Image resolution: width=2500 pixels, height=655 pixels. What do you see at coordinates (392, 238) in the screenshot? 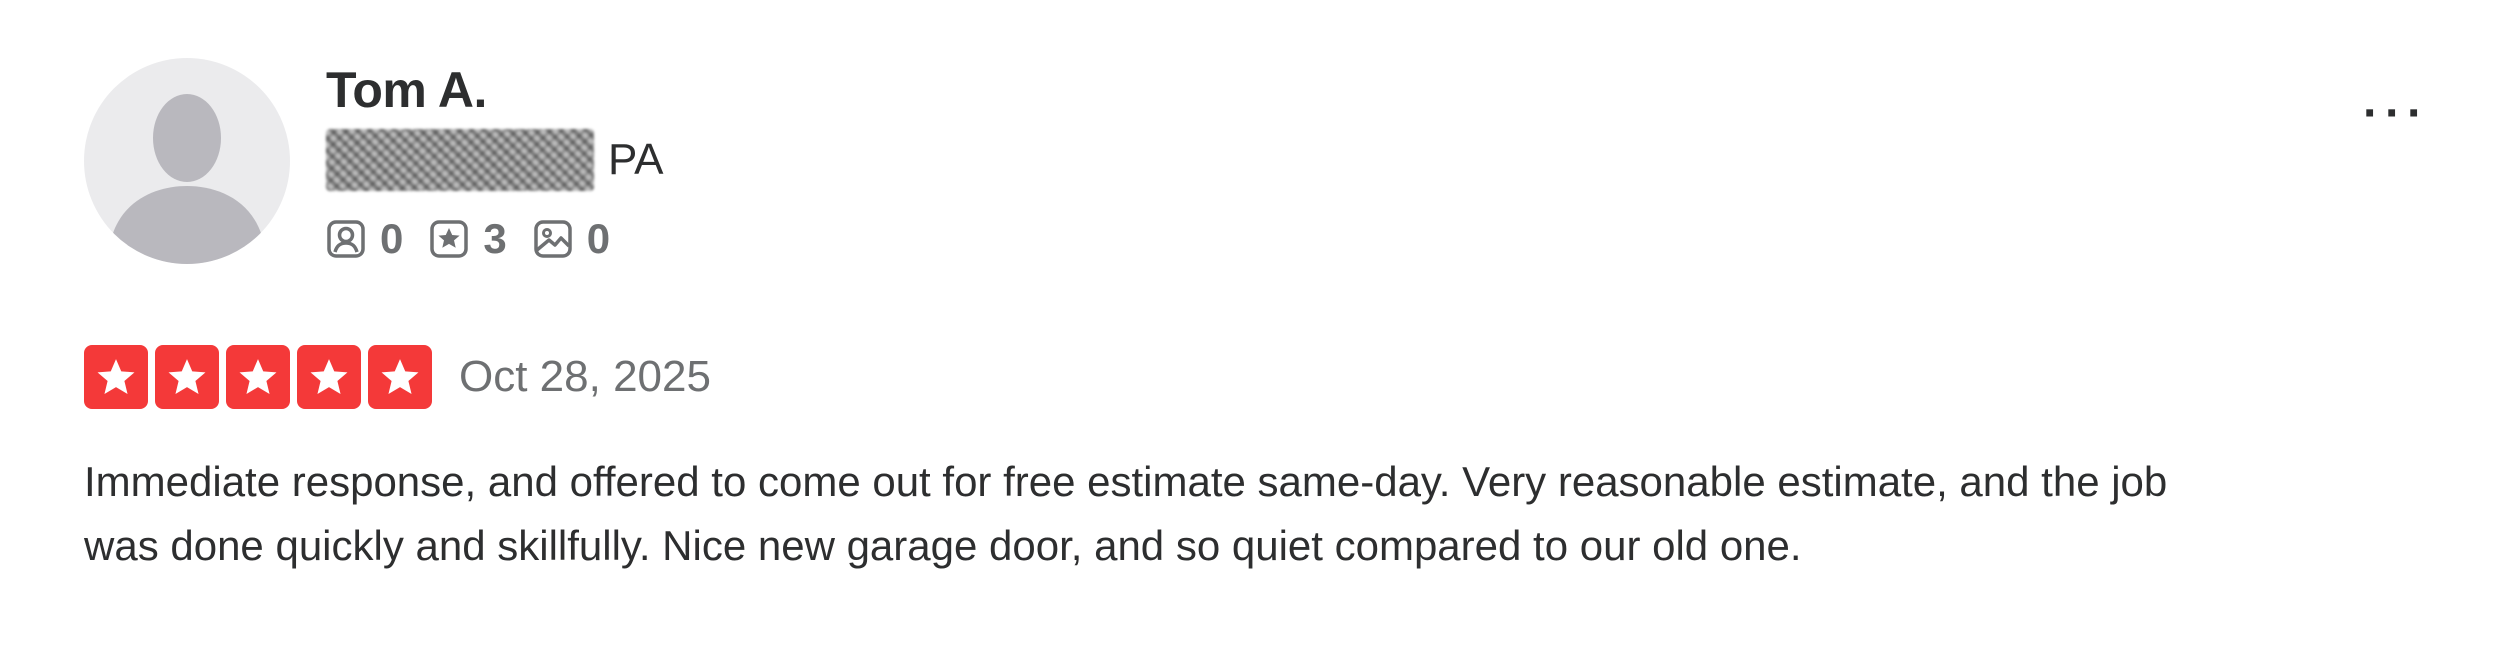
I see `friends-count: 0` at bounding box center [392, 238].